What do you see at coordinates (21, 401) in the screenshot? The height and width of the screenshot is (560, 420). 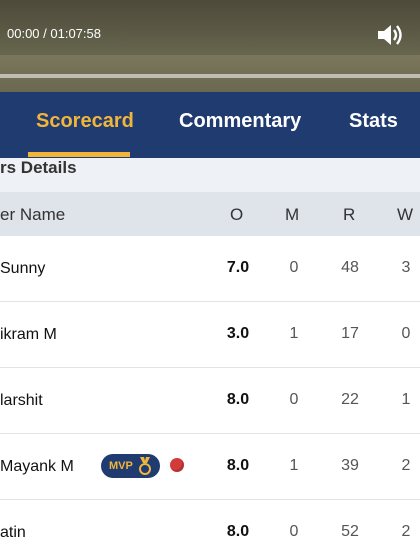 I see `player-name: larshit` at bounding box center [21, 401].